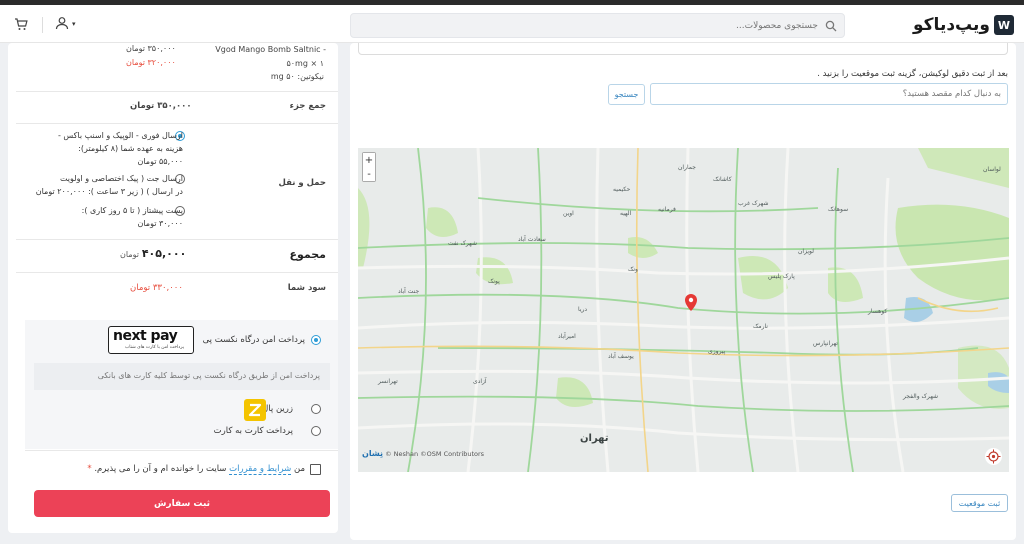  I want to click on site-logo: W ویپ‌دیاکو, so click(963, 25).